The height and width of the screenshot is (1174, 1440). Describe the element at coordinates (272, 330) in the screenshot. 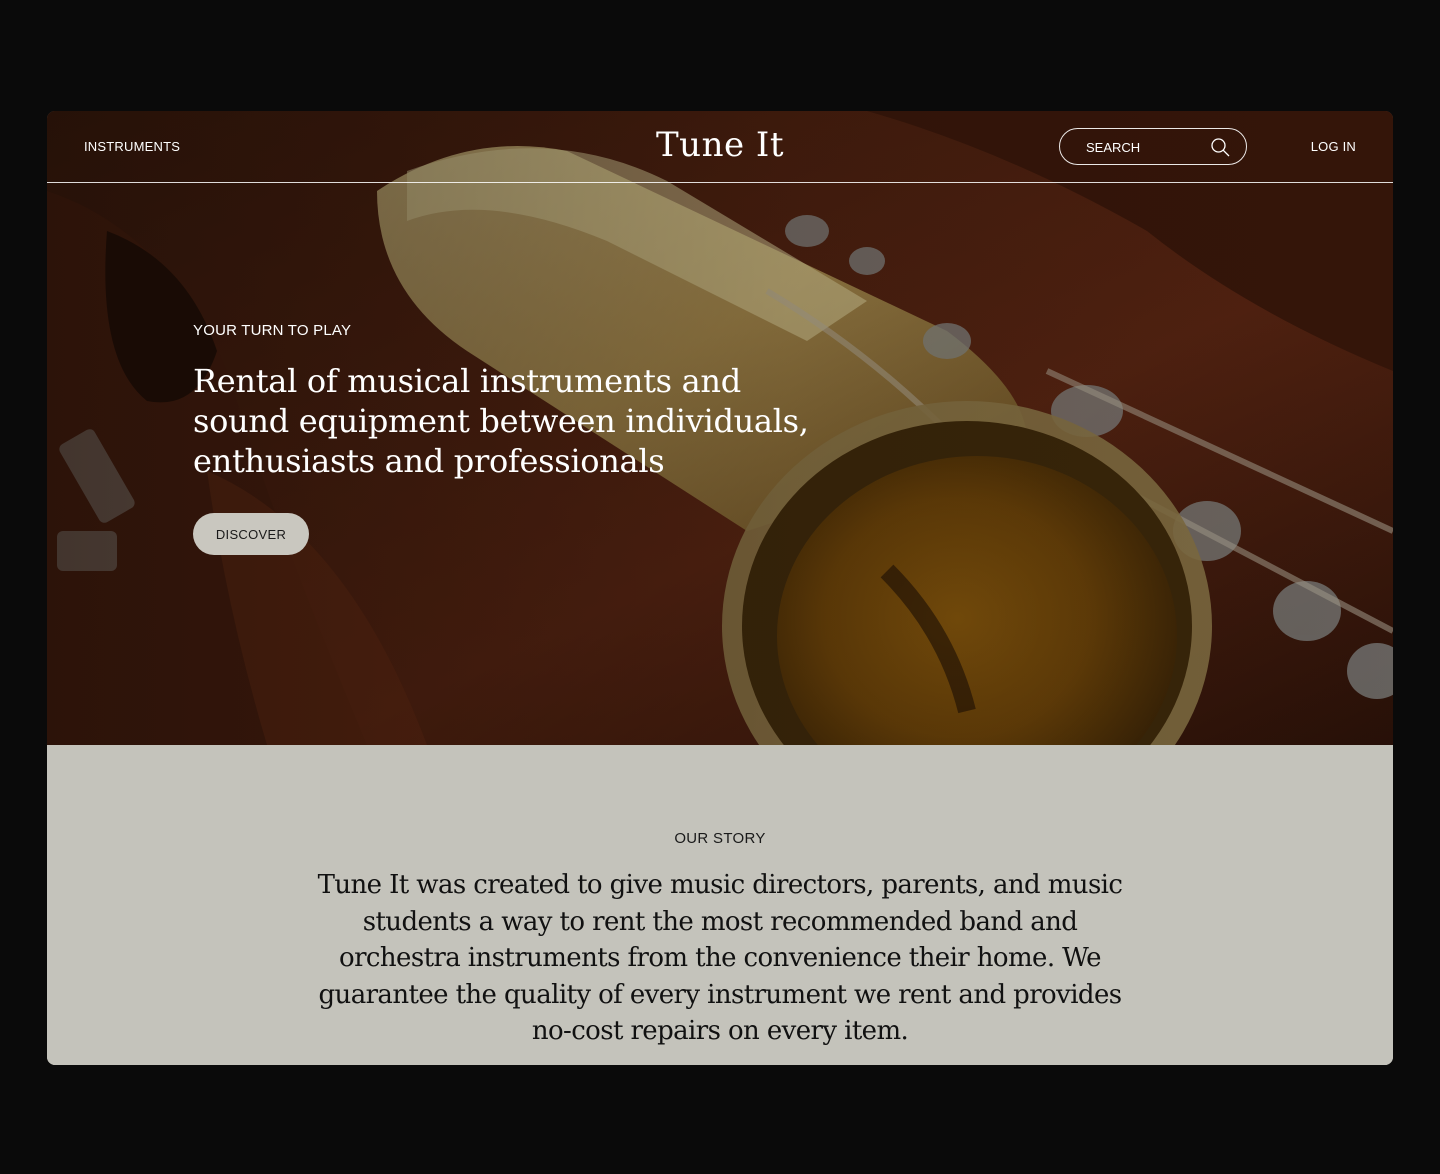

I see `hero-eyebrow: YOUR TURN TO PLAY` at that location.